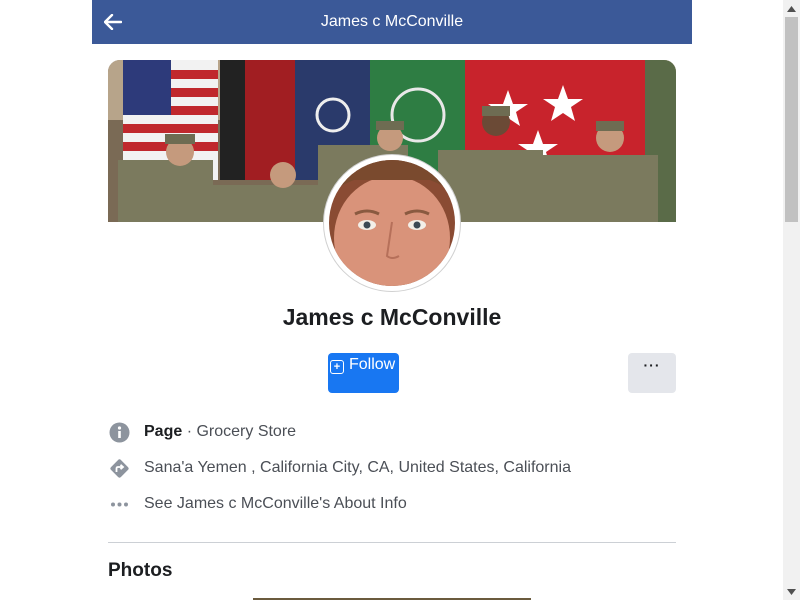 This screenshot has height=600, width=800. What do you see at coordinates (119, 504) in the screenshot?
I see `more-dots-icon` at bounding box center [119, 504].